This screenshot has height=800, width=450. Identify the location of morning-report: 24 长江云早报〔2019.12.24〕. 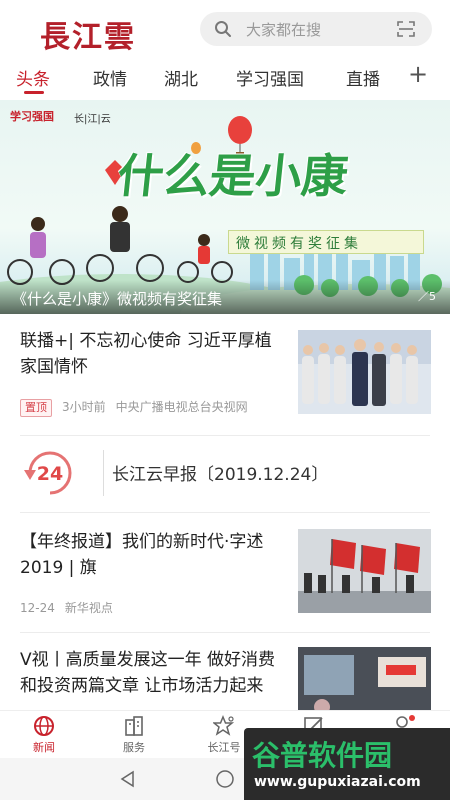
(225, 474).